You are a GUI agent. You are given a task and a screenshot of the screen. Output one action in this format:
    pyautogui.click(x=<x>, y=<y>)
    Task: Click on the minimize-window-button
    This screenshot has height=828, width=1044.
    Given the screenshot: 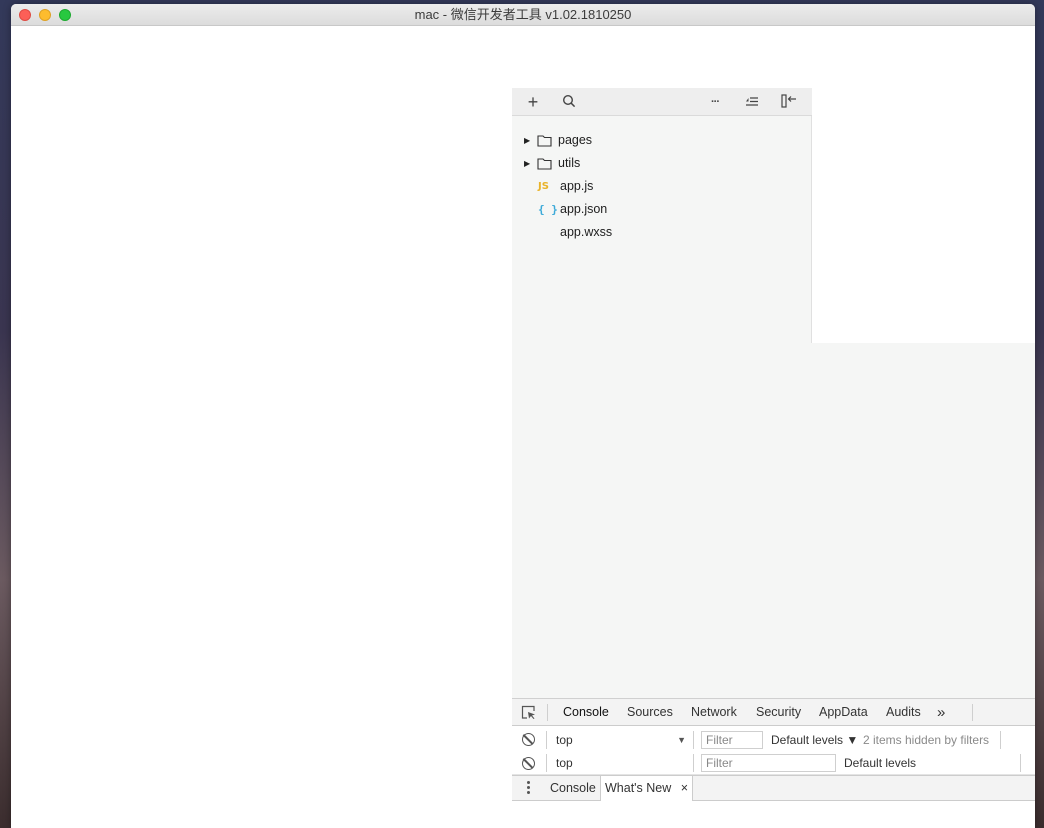 What is the action you would take?
    pyautogui.click(x=45, y=15)
    